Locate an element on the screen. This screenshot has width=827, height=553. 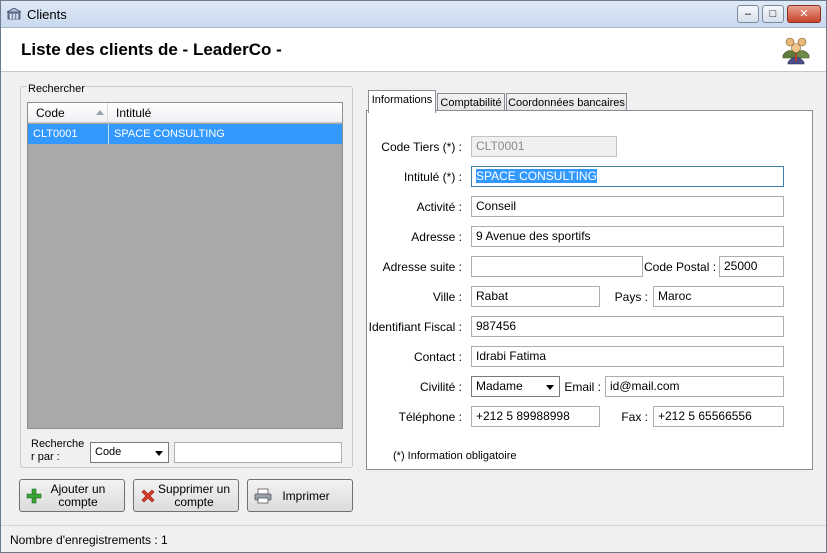
page-header: Liste des clients de - LeaderCo - is located at coordinates (413, 50).